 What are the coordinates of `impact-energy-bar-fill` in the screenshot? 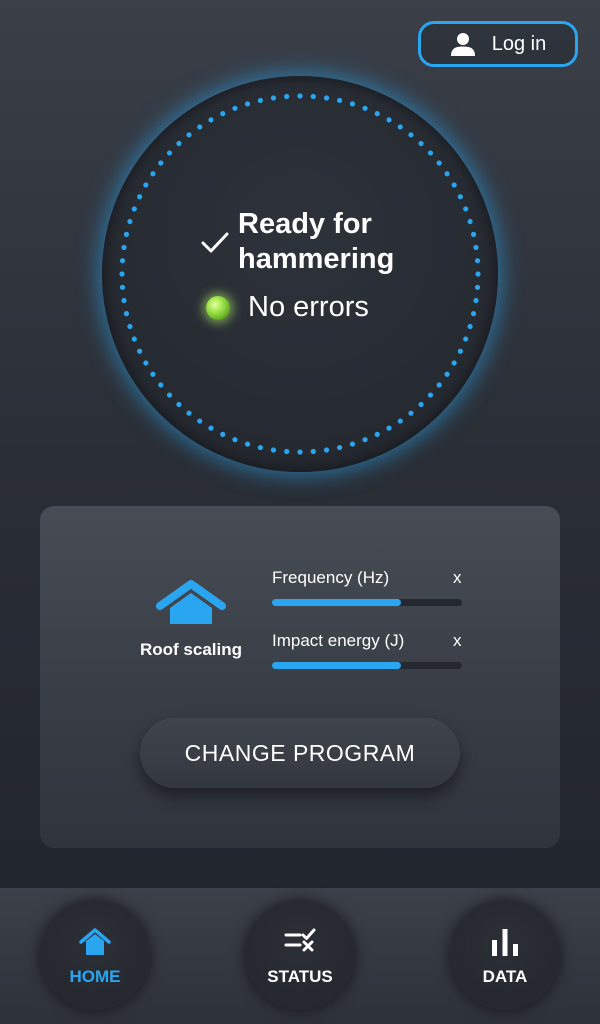 It's located at (337, 665).